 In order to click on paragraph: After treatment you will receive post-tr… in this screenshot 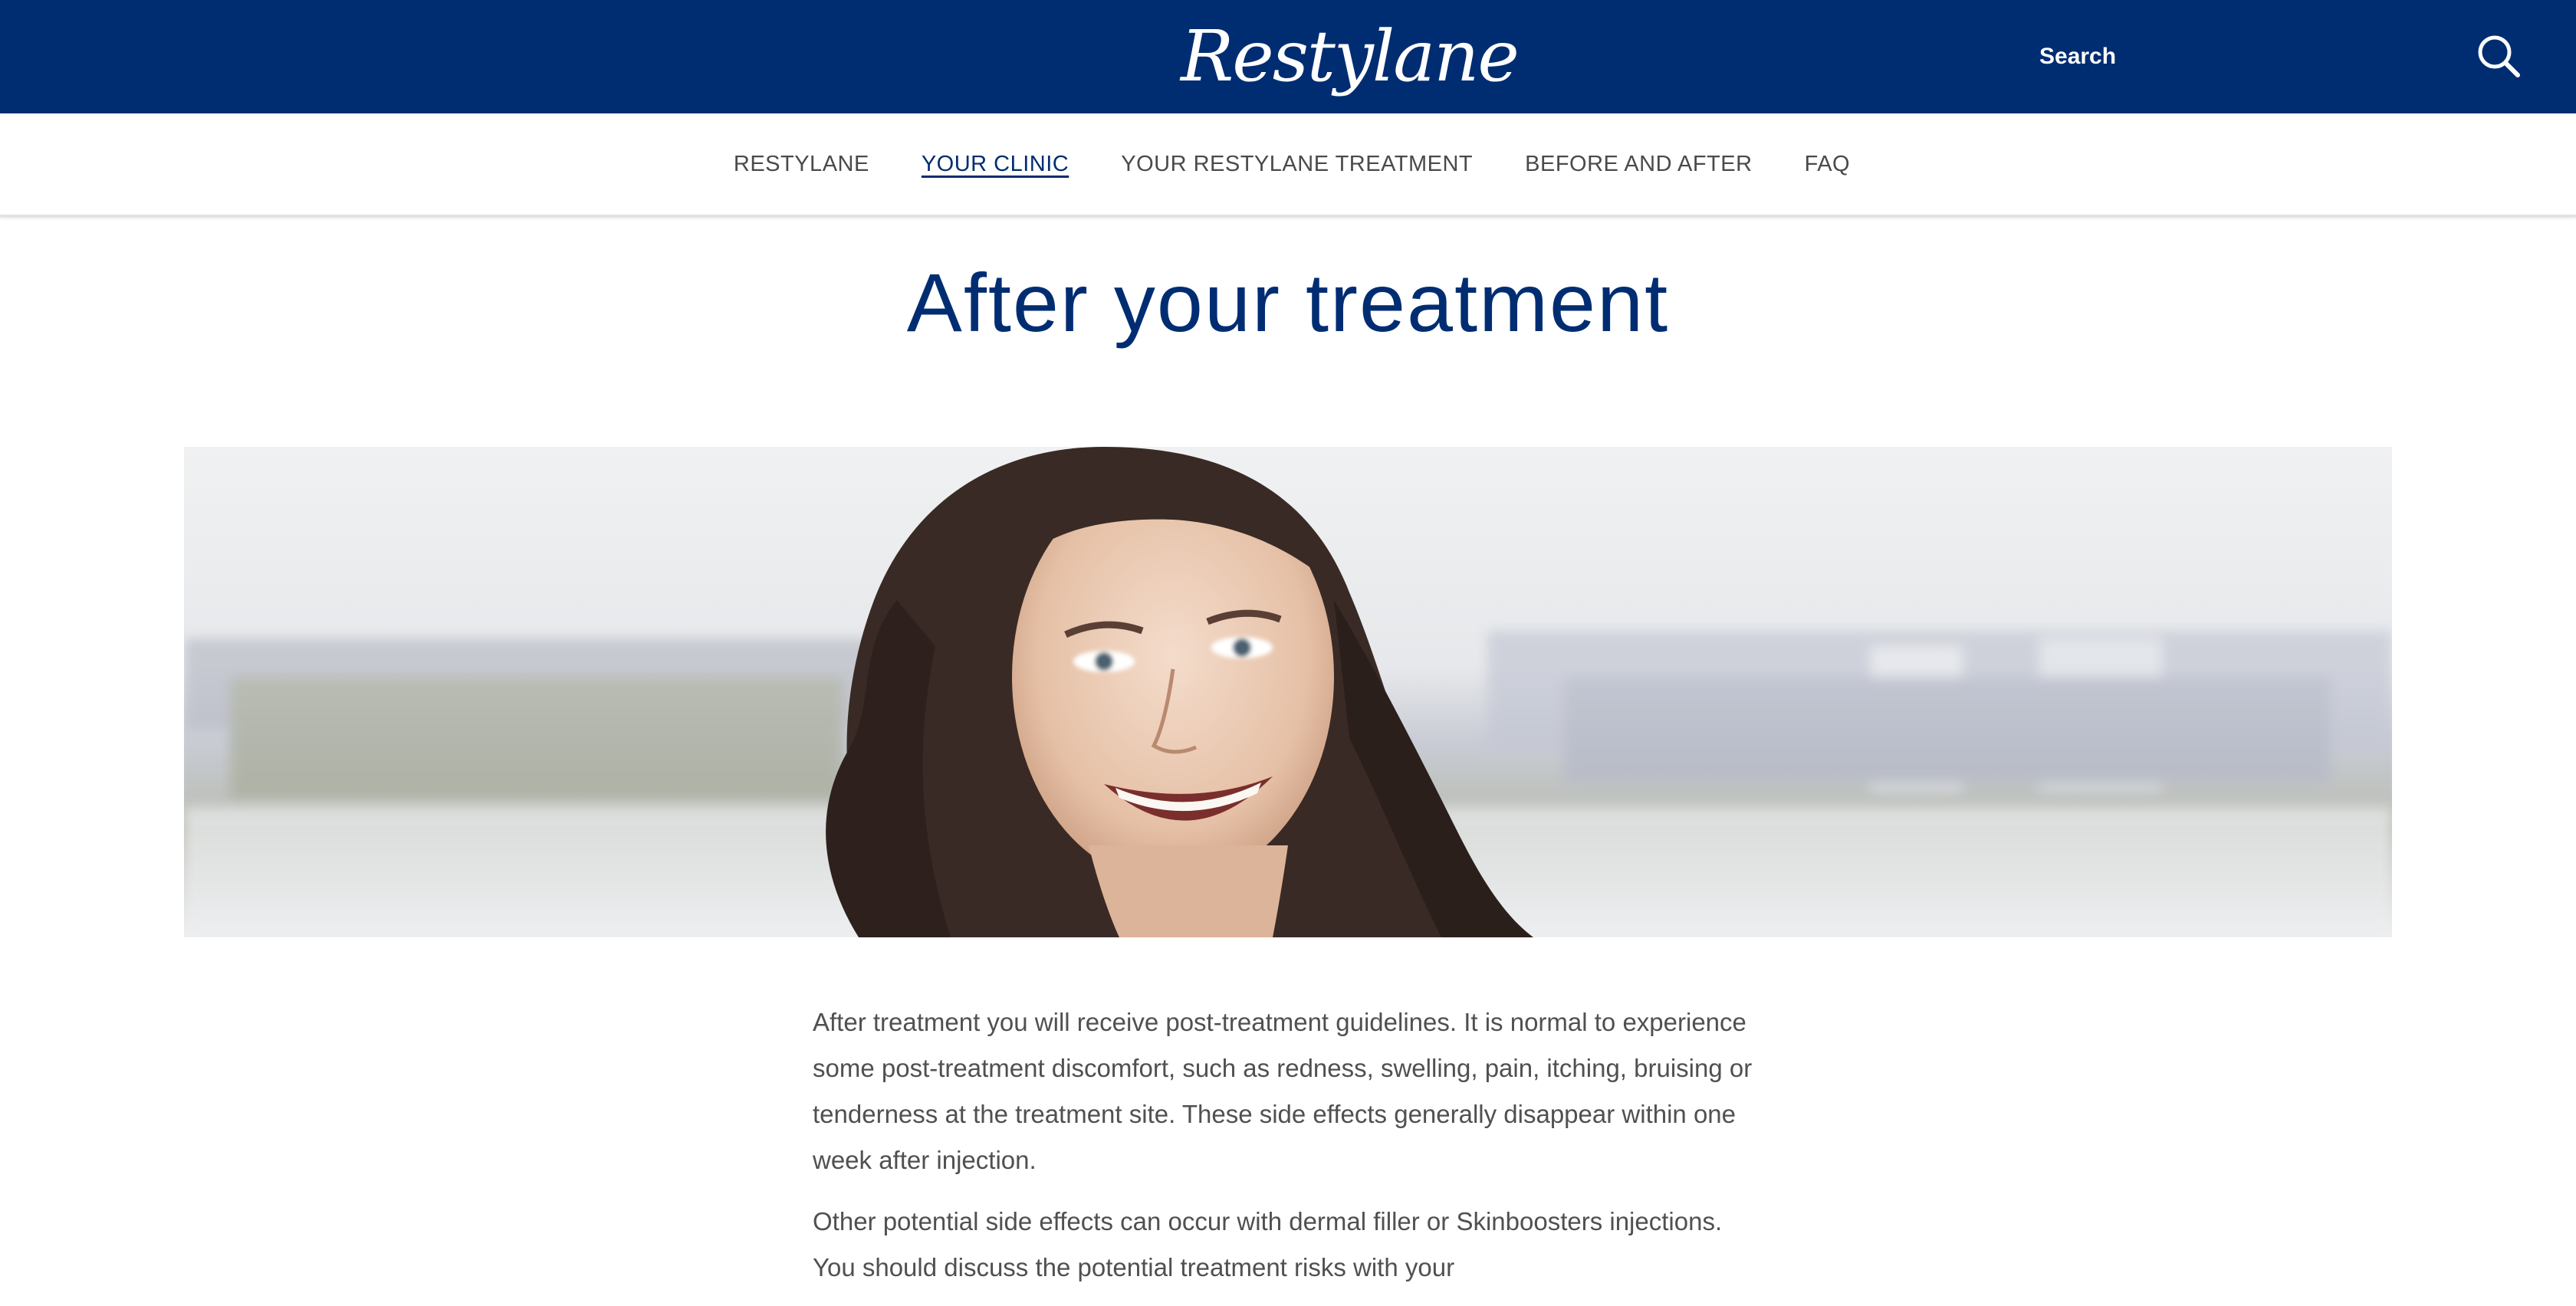, I will do `click(1283, 1091)`.